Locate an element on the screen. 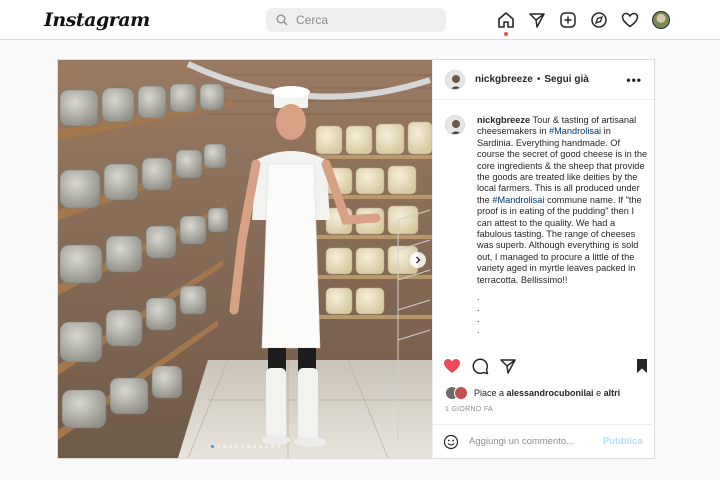 This screenshot has height=480, width=720. share-button is located at coordinates (508, 366).